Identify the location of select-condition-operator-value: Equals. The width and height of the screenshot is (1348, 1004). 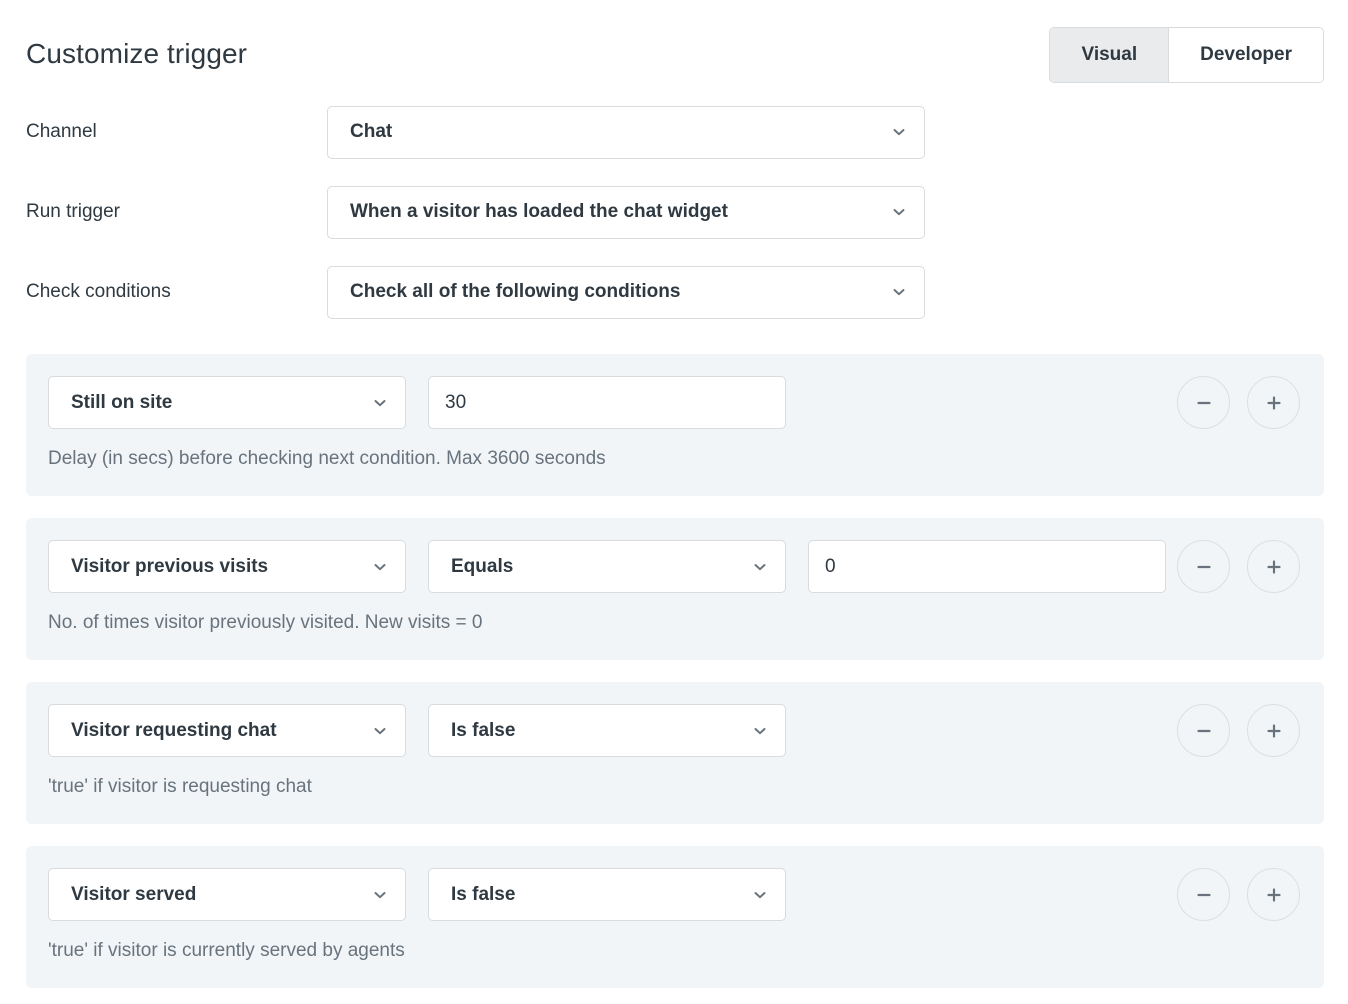
(482, 566).